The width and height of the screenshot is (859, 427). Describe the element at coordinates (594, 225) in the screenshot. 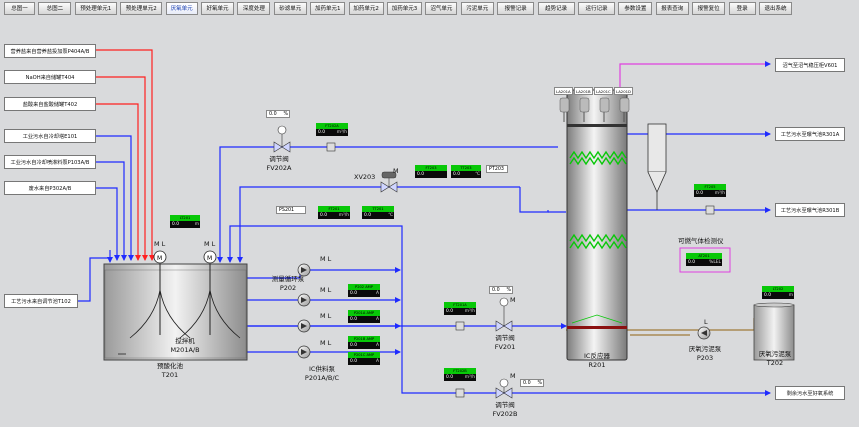

I see `ic-reactor` at that location.